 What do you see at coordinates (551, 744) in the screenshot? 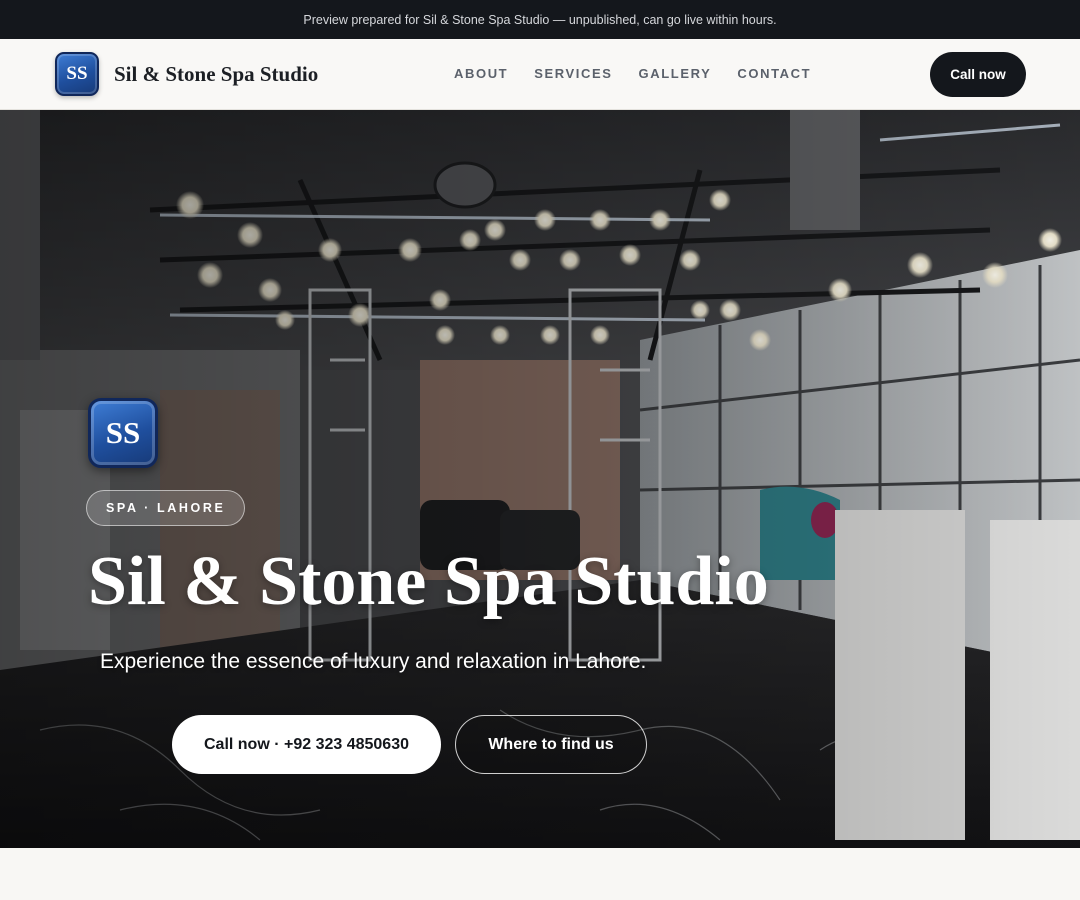
I see `find-us-button: Where to find us` at bounding box center [551, 744].